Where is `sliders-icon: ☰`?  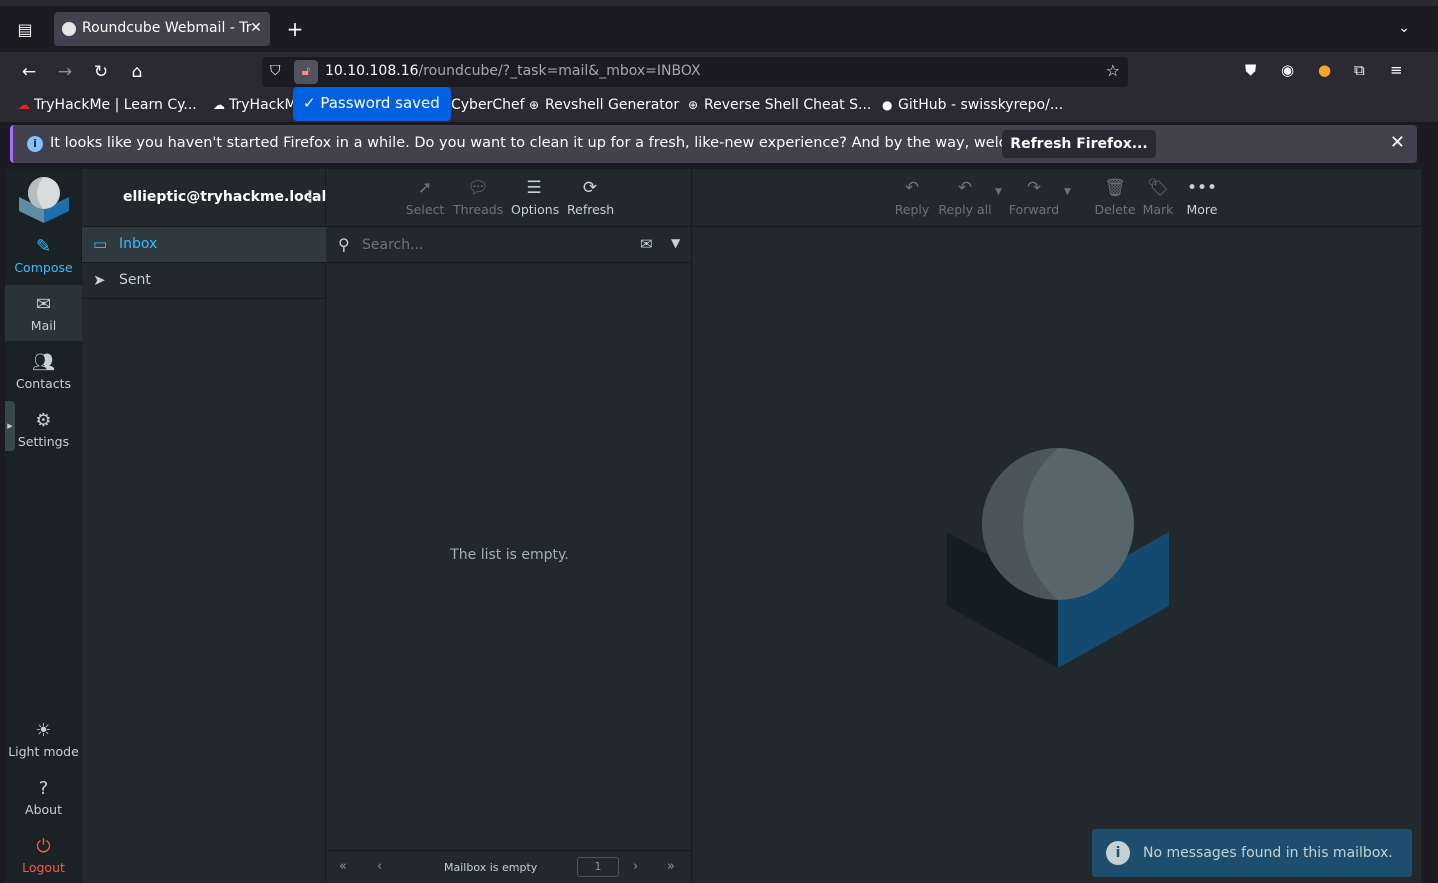 sliders-icon: ☰ is located at coordinates (534, 188).